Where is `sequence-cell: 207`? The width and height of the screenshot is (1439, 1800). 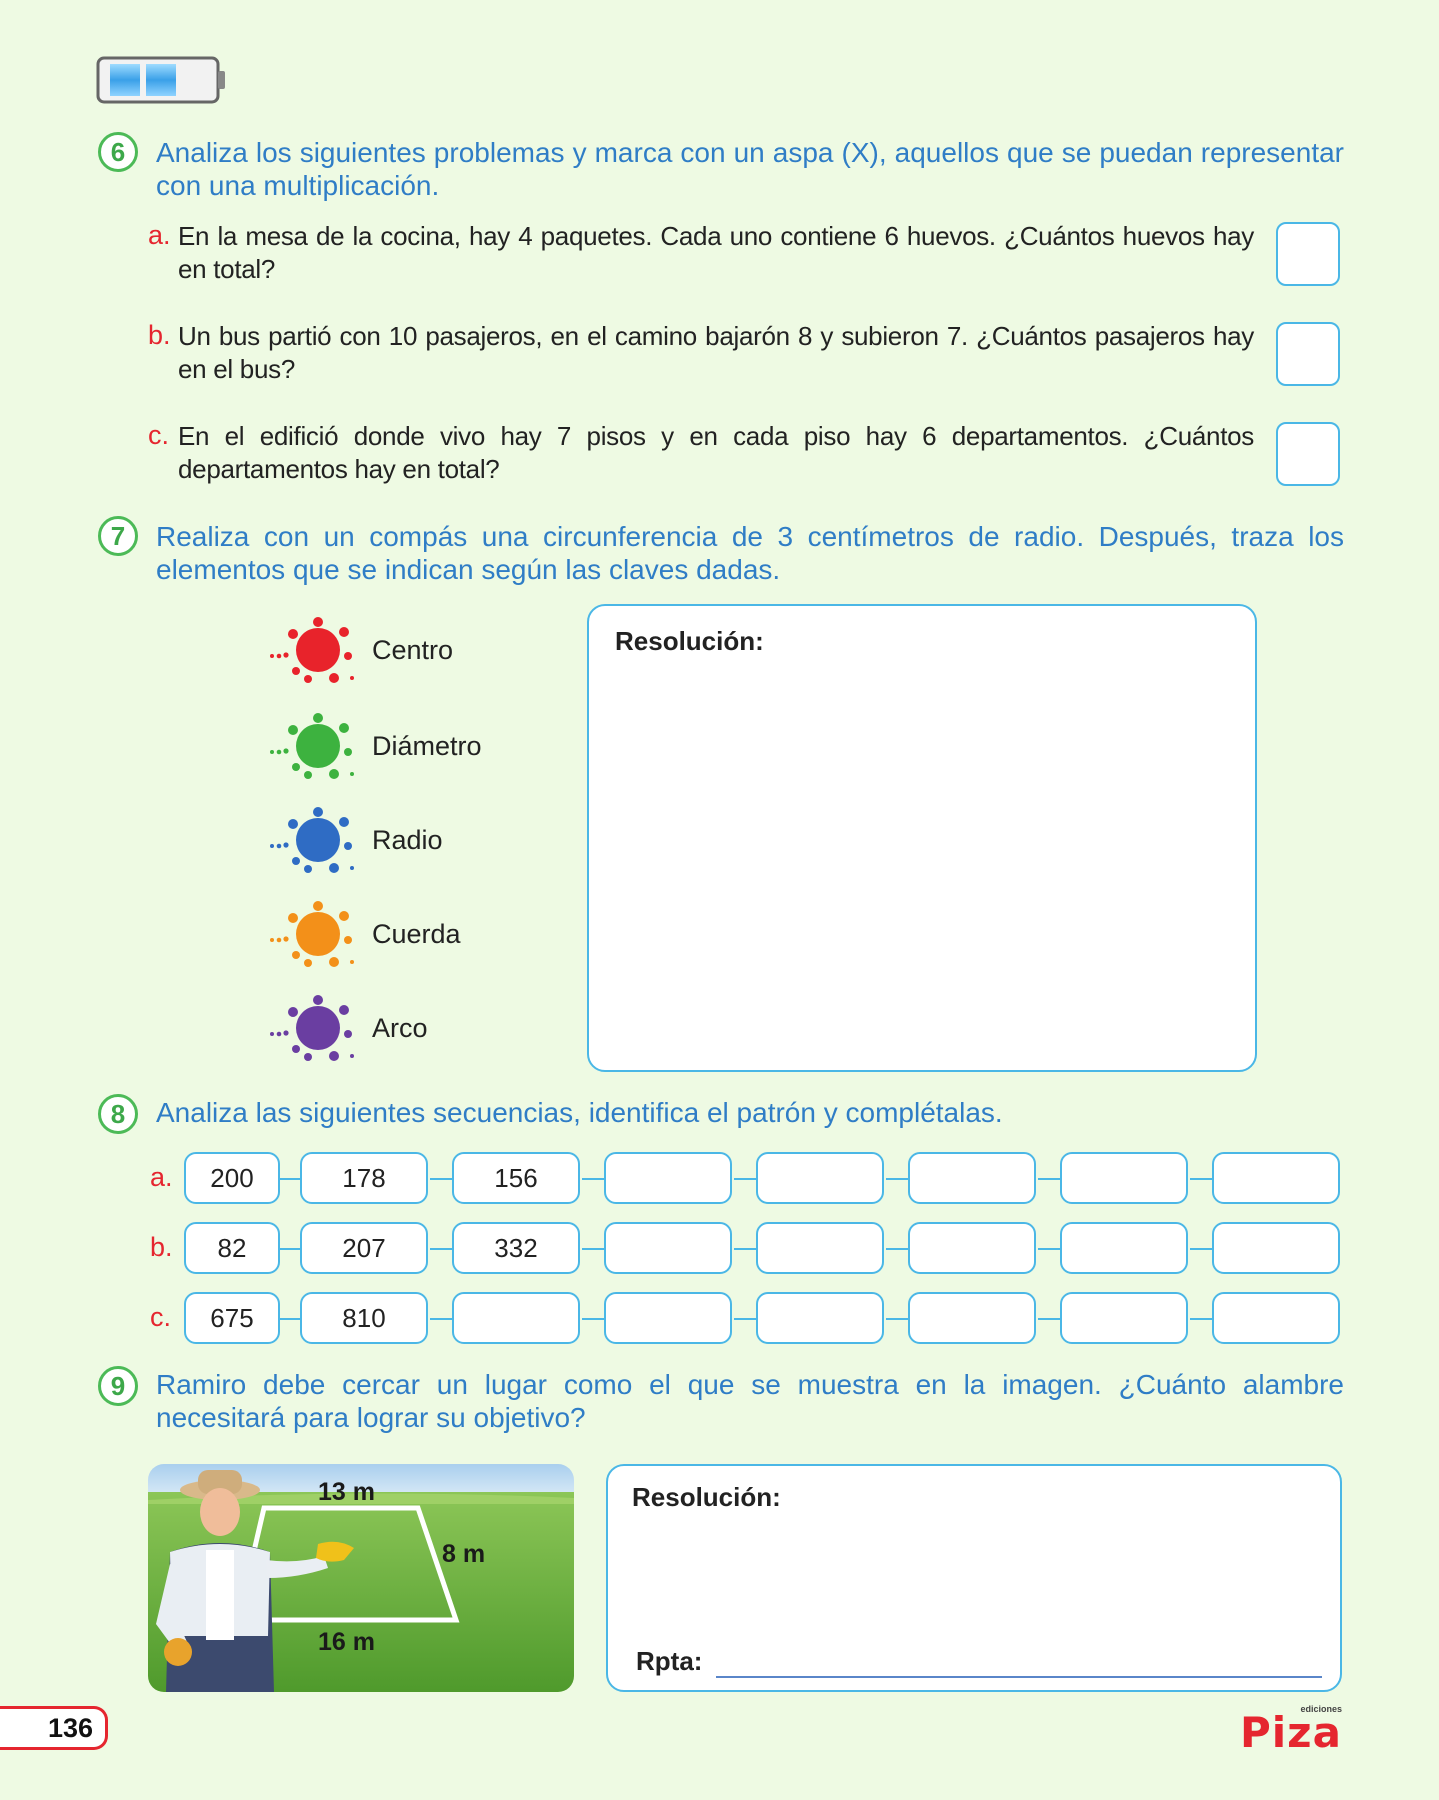 sequence-cell: 207 is located at coordinates (364, 1248).